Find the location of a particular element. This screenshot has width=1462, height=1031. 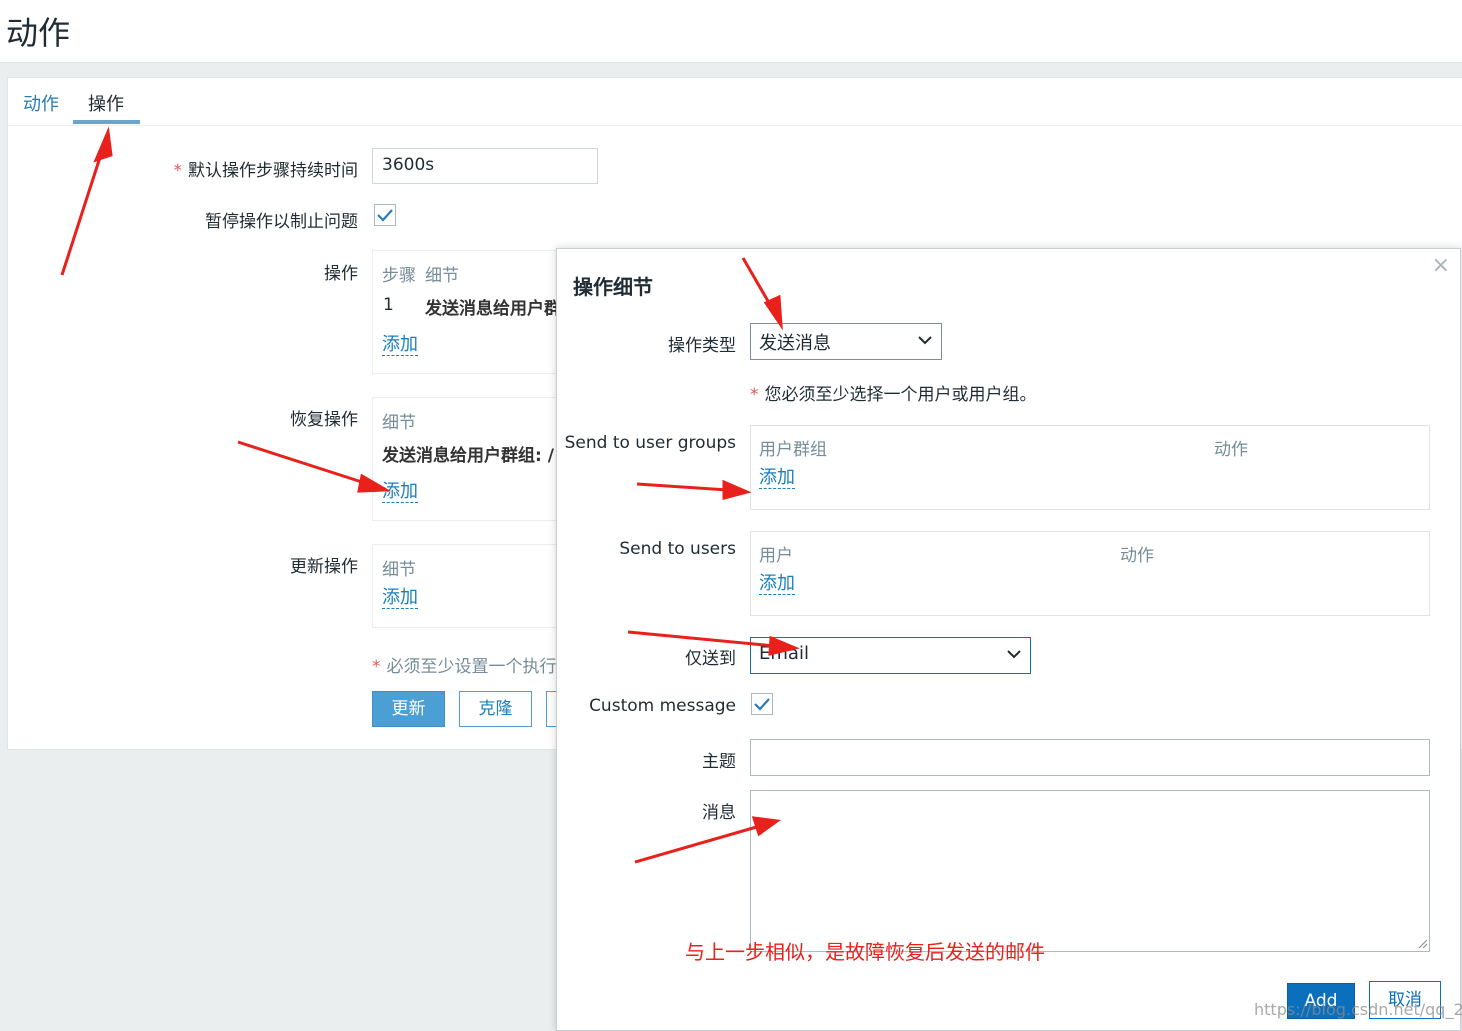

active-tab-indicator is located at coordinates (106, 122).